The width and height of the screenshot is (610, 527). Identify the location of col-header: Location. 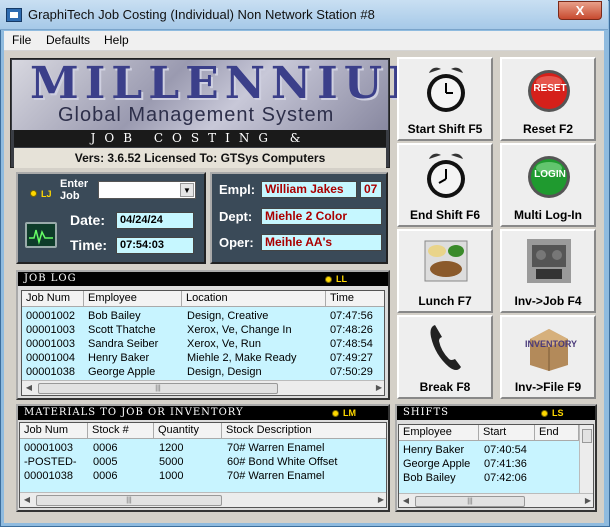
(254, 299).